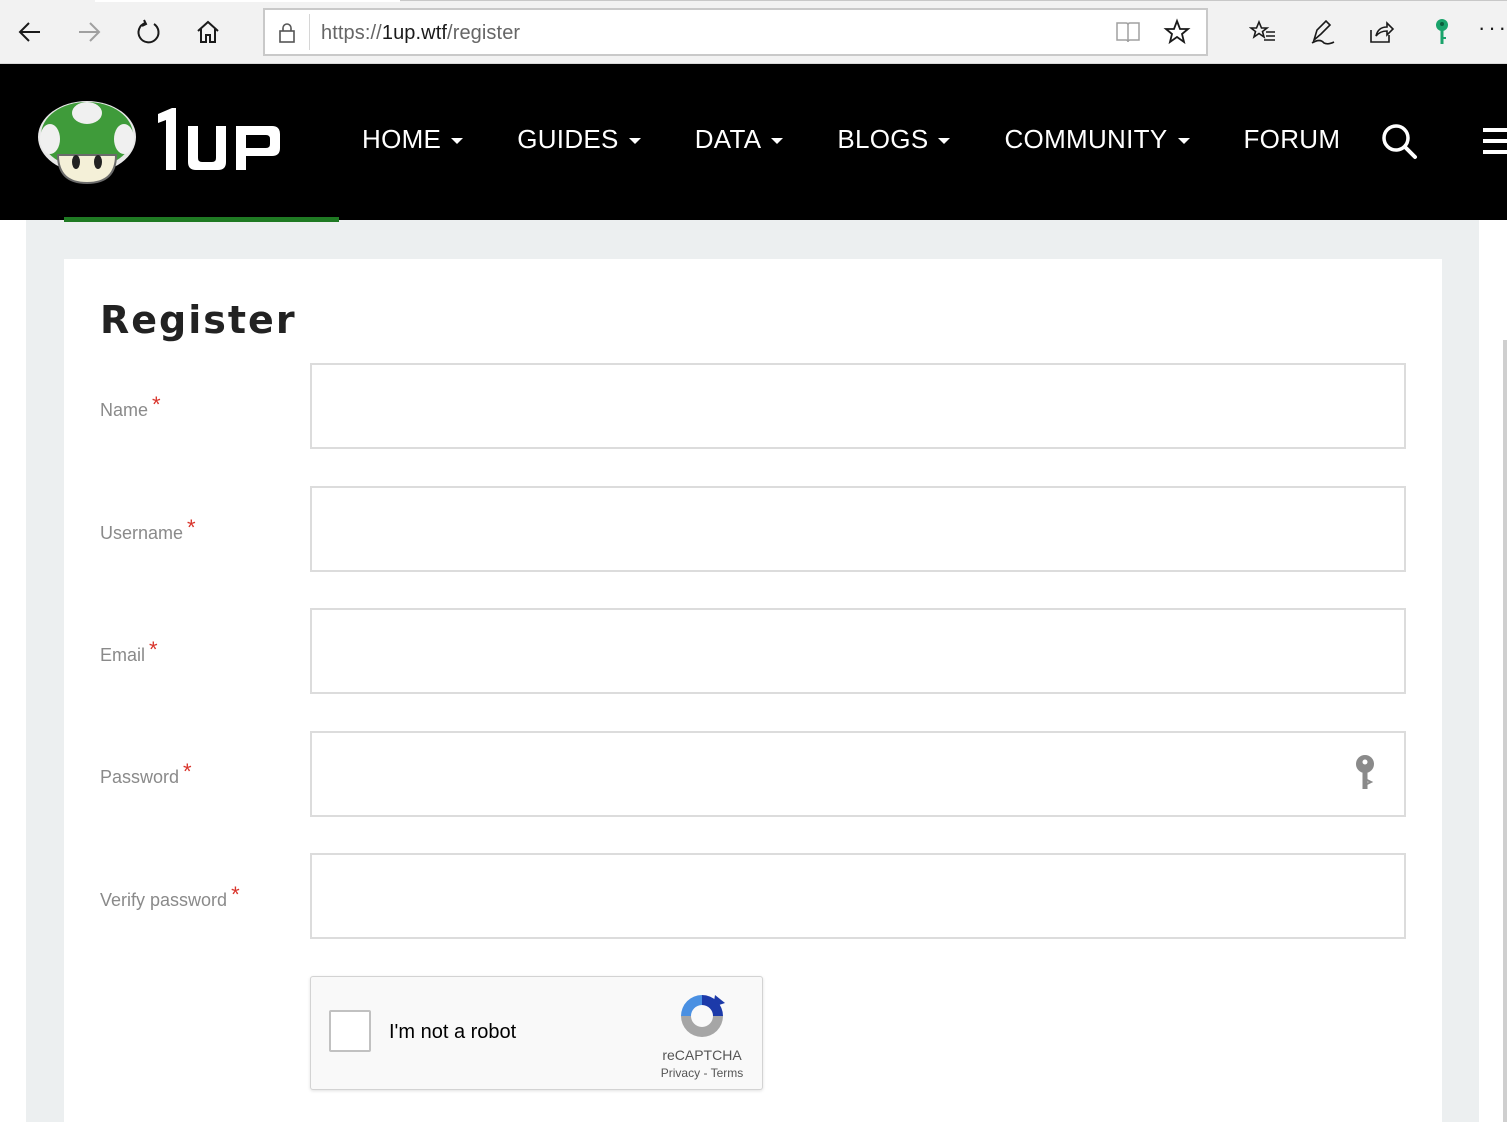 Image resolution: width=1507 pixels, height=1122 pixels. Describe the element at coordinates (142, 533) in the screenshot. I see `username-label-text: Username` at that location.